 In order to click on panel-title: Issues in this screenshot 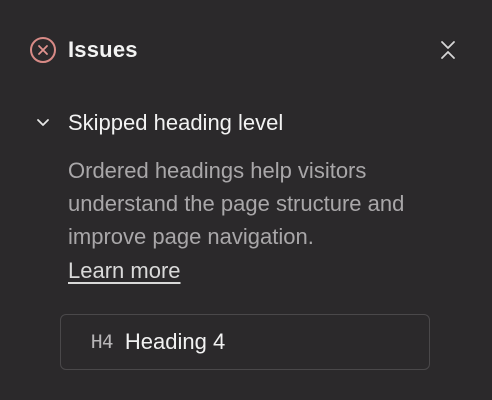, I will do `click(103, 49)`.